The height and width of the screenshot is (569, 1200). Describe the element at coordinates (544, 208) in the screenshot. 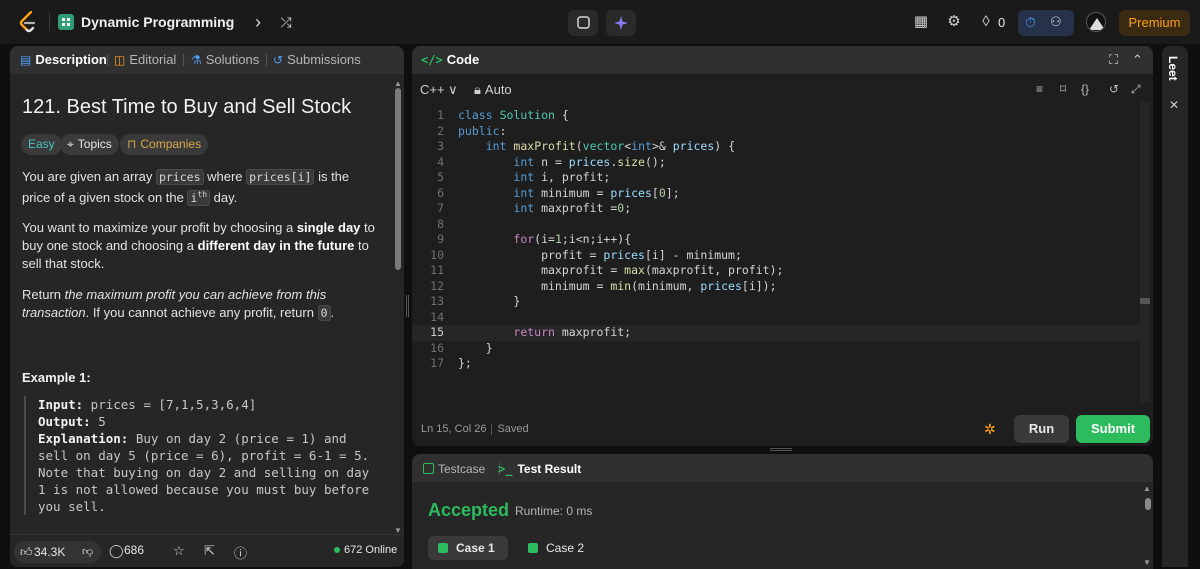

I see `line-content: int maxprofit =0;` at that location.